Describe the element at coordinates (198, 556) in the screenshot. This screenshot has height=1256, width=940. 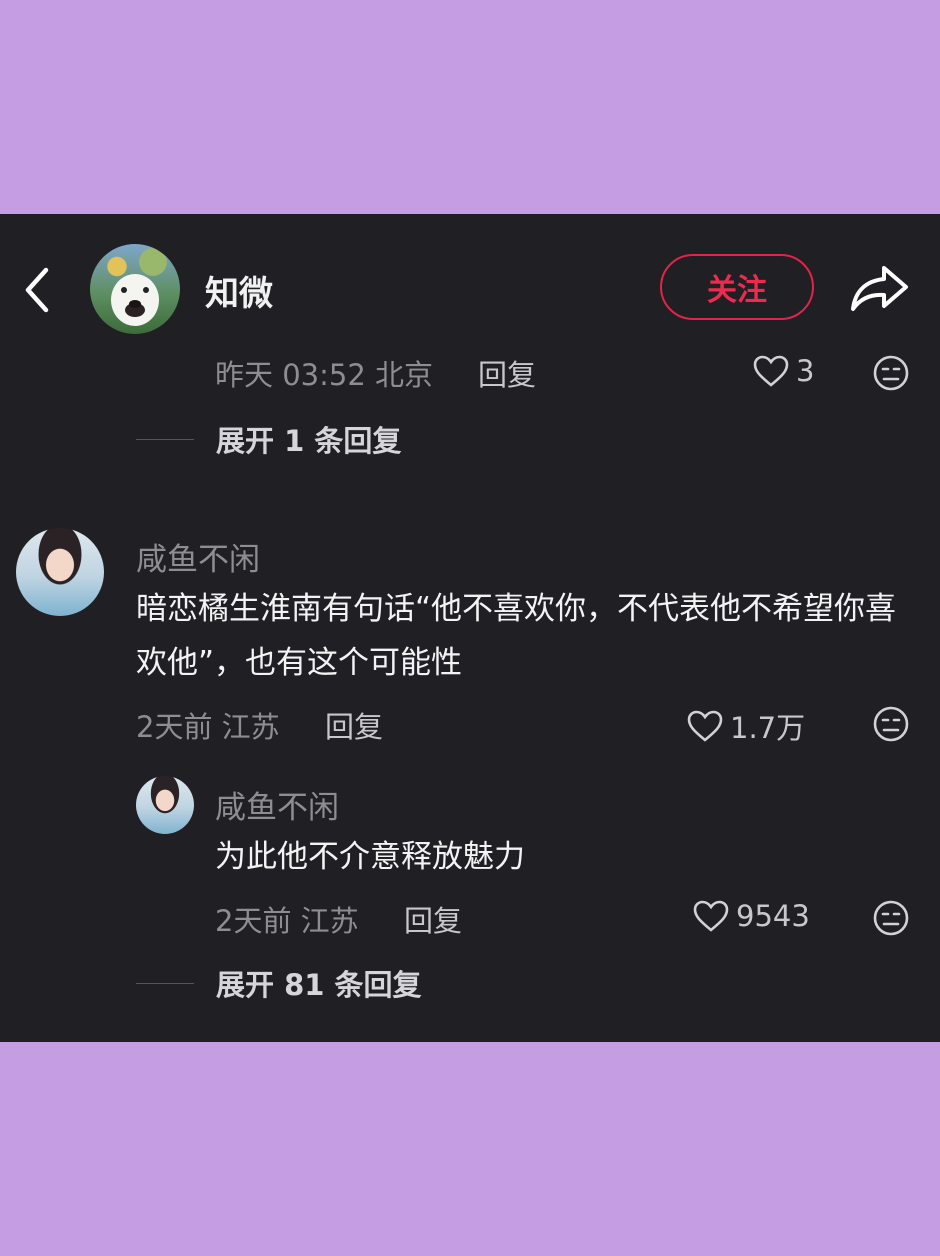
I see `commenter-username: 咸鱼不闲` at that location.